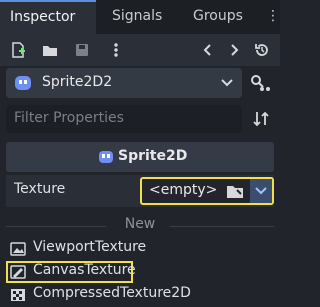  What do you see at coordinates (183, 190) in the screenshot?
I see `texture-value: <empty>` at bounding box center [183, 190].